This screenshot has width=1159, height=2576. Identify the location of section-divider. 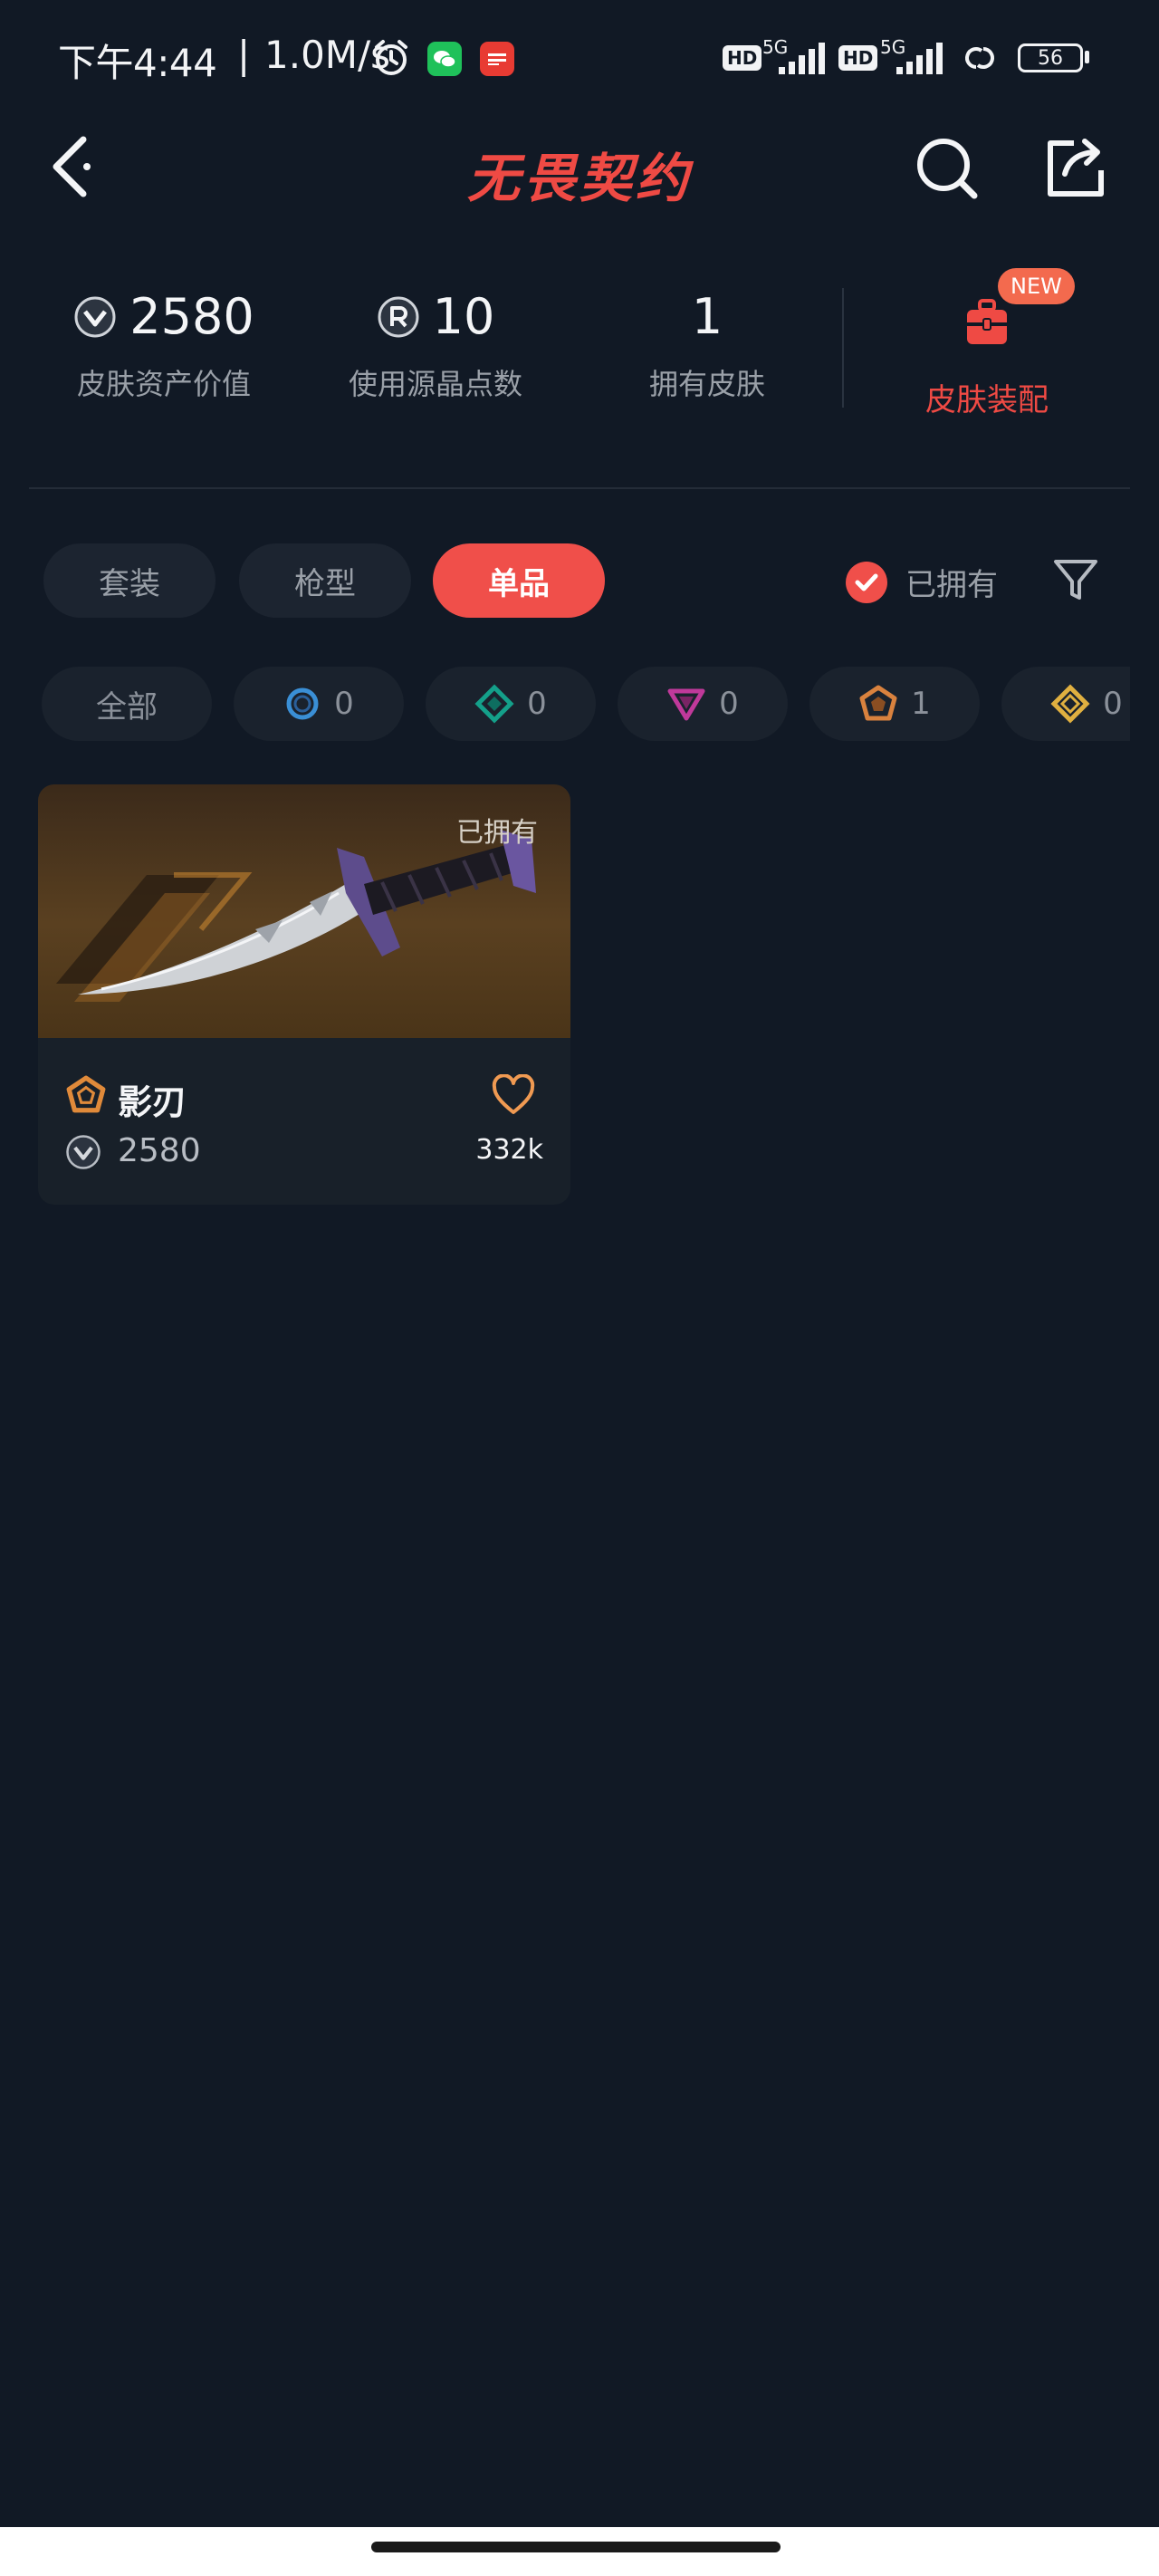
(579, 488).